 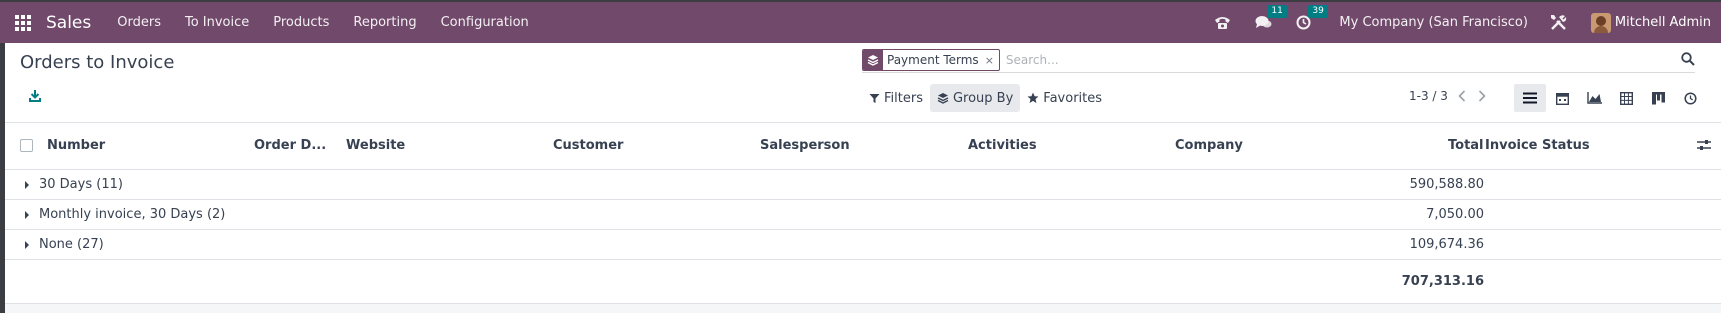 I want to click on search-input, so click(x=1345, y=60).